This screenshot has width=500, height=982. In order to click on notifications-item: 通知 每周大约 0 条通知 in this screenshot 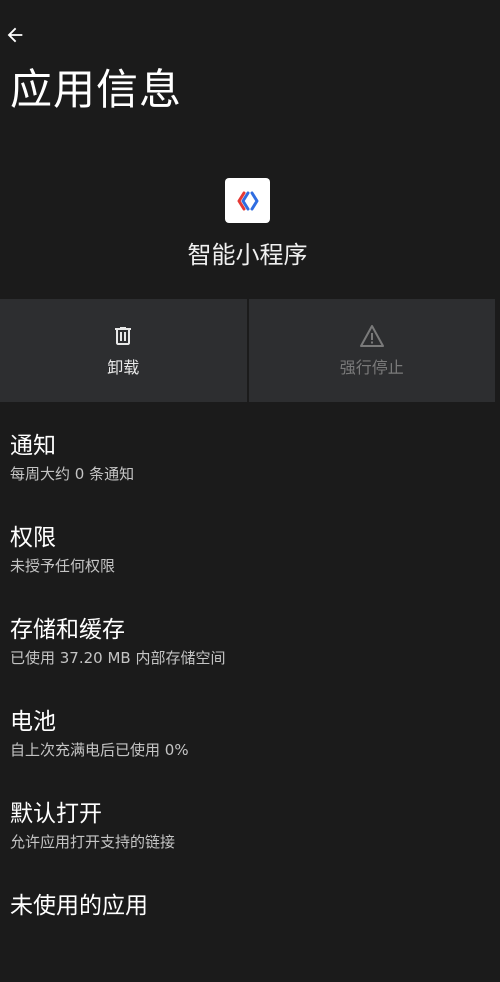, I will do `click(250, 476)`.